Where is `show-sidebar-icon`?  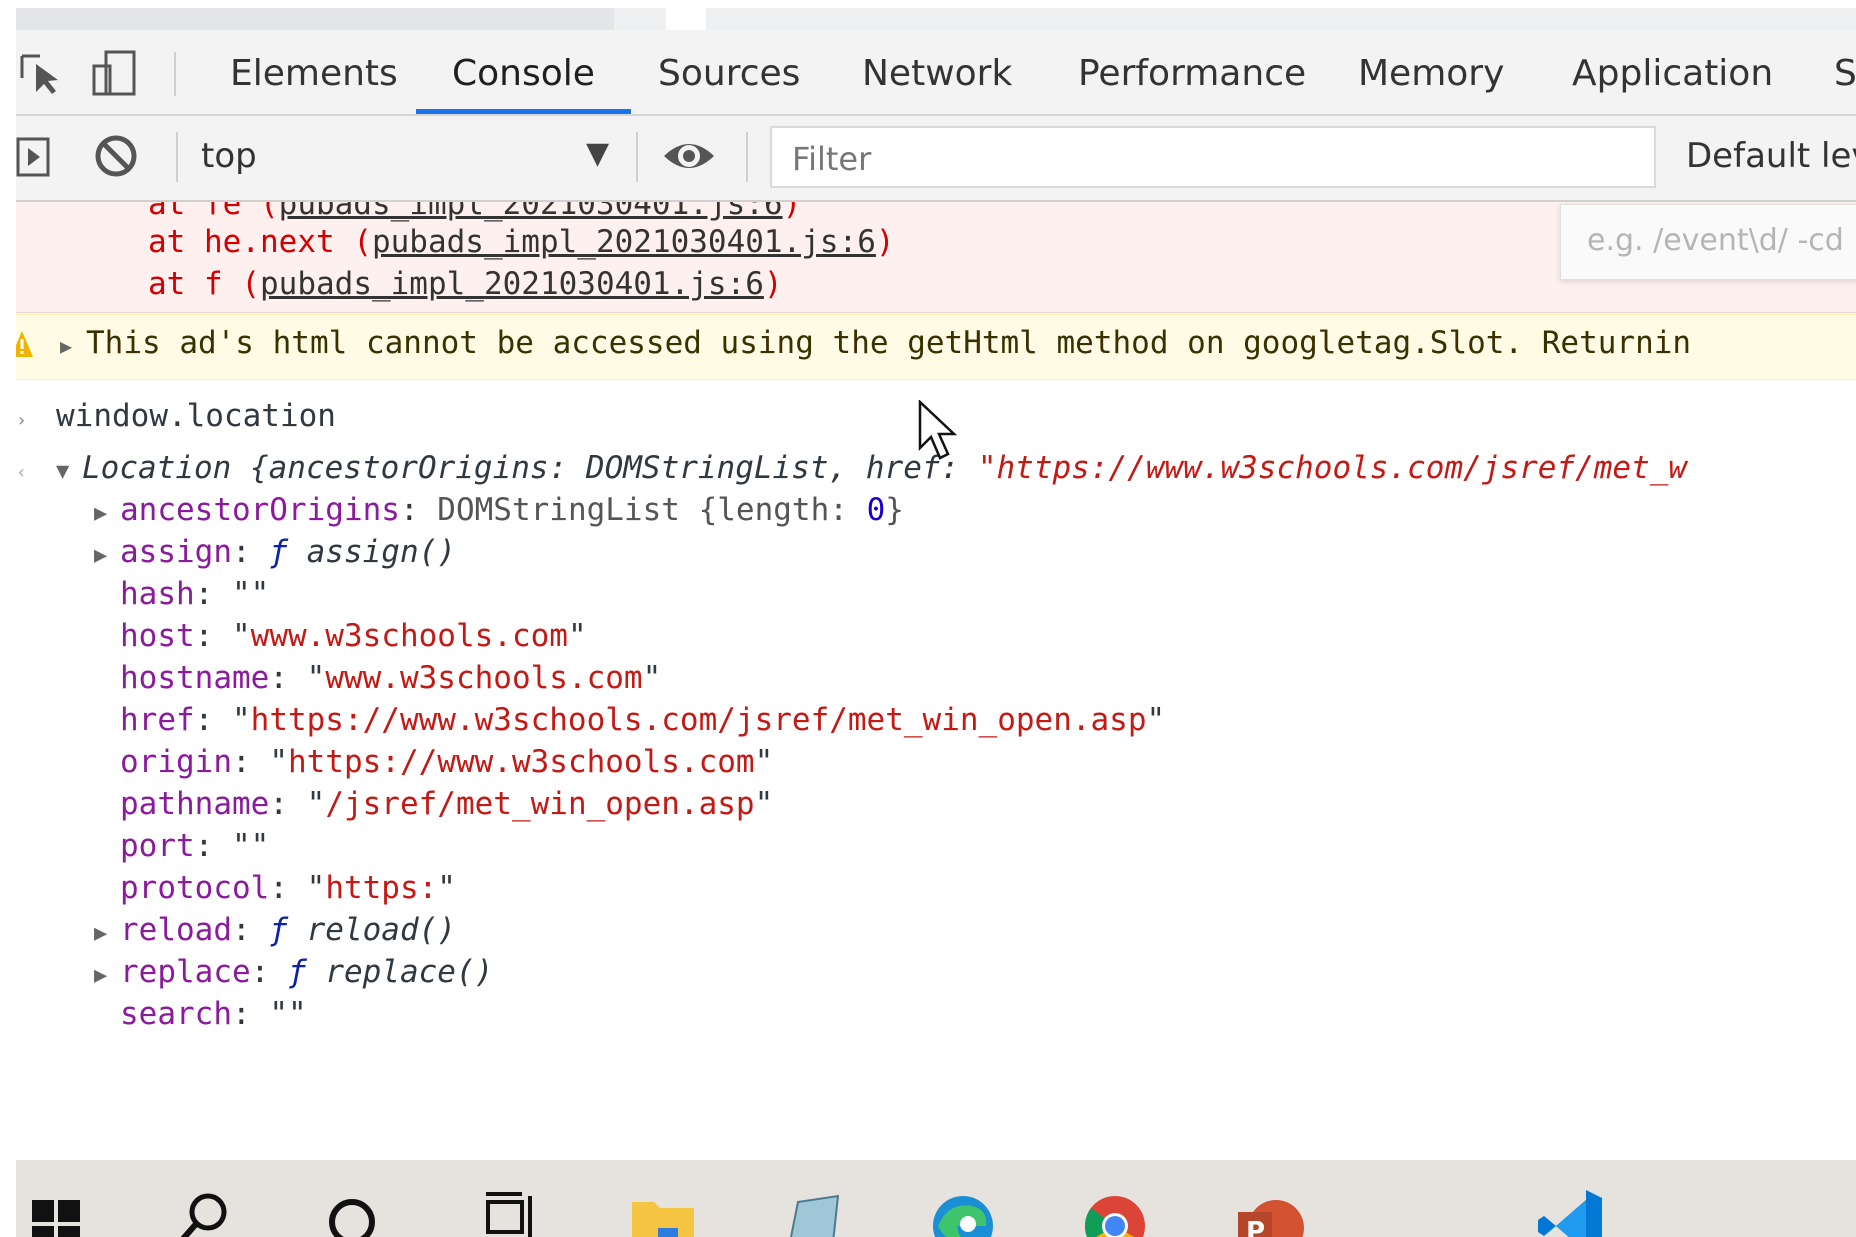
show-sidebar-icon is located at coordinates (34, 157).